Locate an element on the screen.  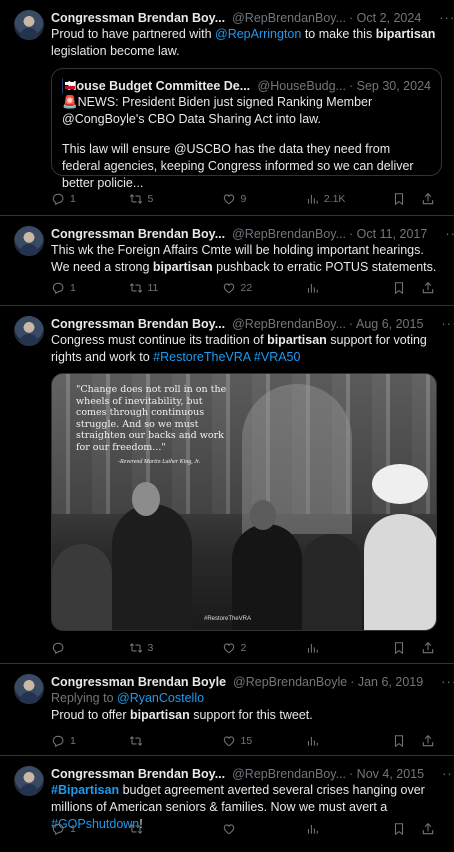
author-name: Congressman Brendan Boyle is located at coordinates (138, 682).